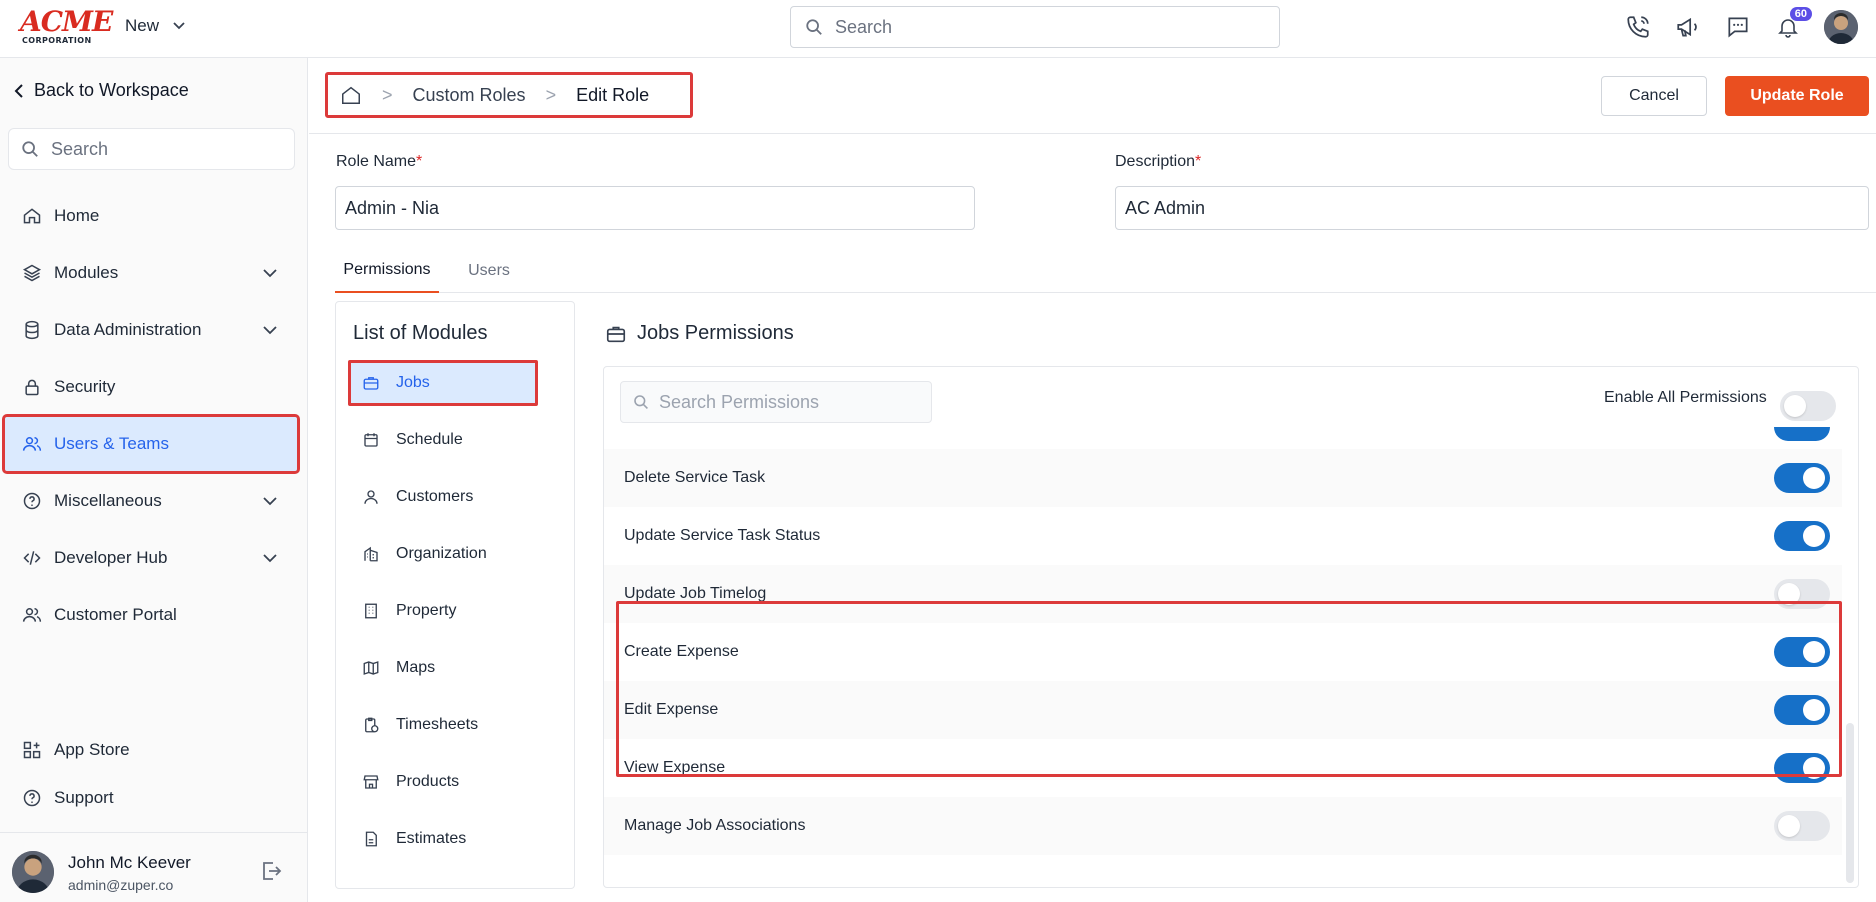 The width and height of the screenshot is (1876, 902). Describe the element at coordinates (613, 94) in the screenshot. I see `breadcrumb-edit-role: Edit Role` at that location.